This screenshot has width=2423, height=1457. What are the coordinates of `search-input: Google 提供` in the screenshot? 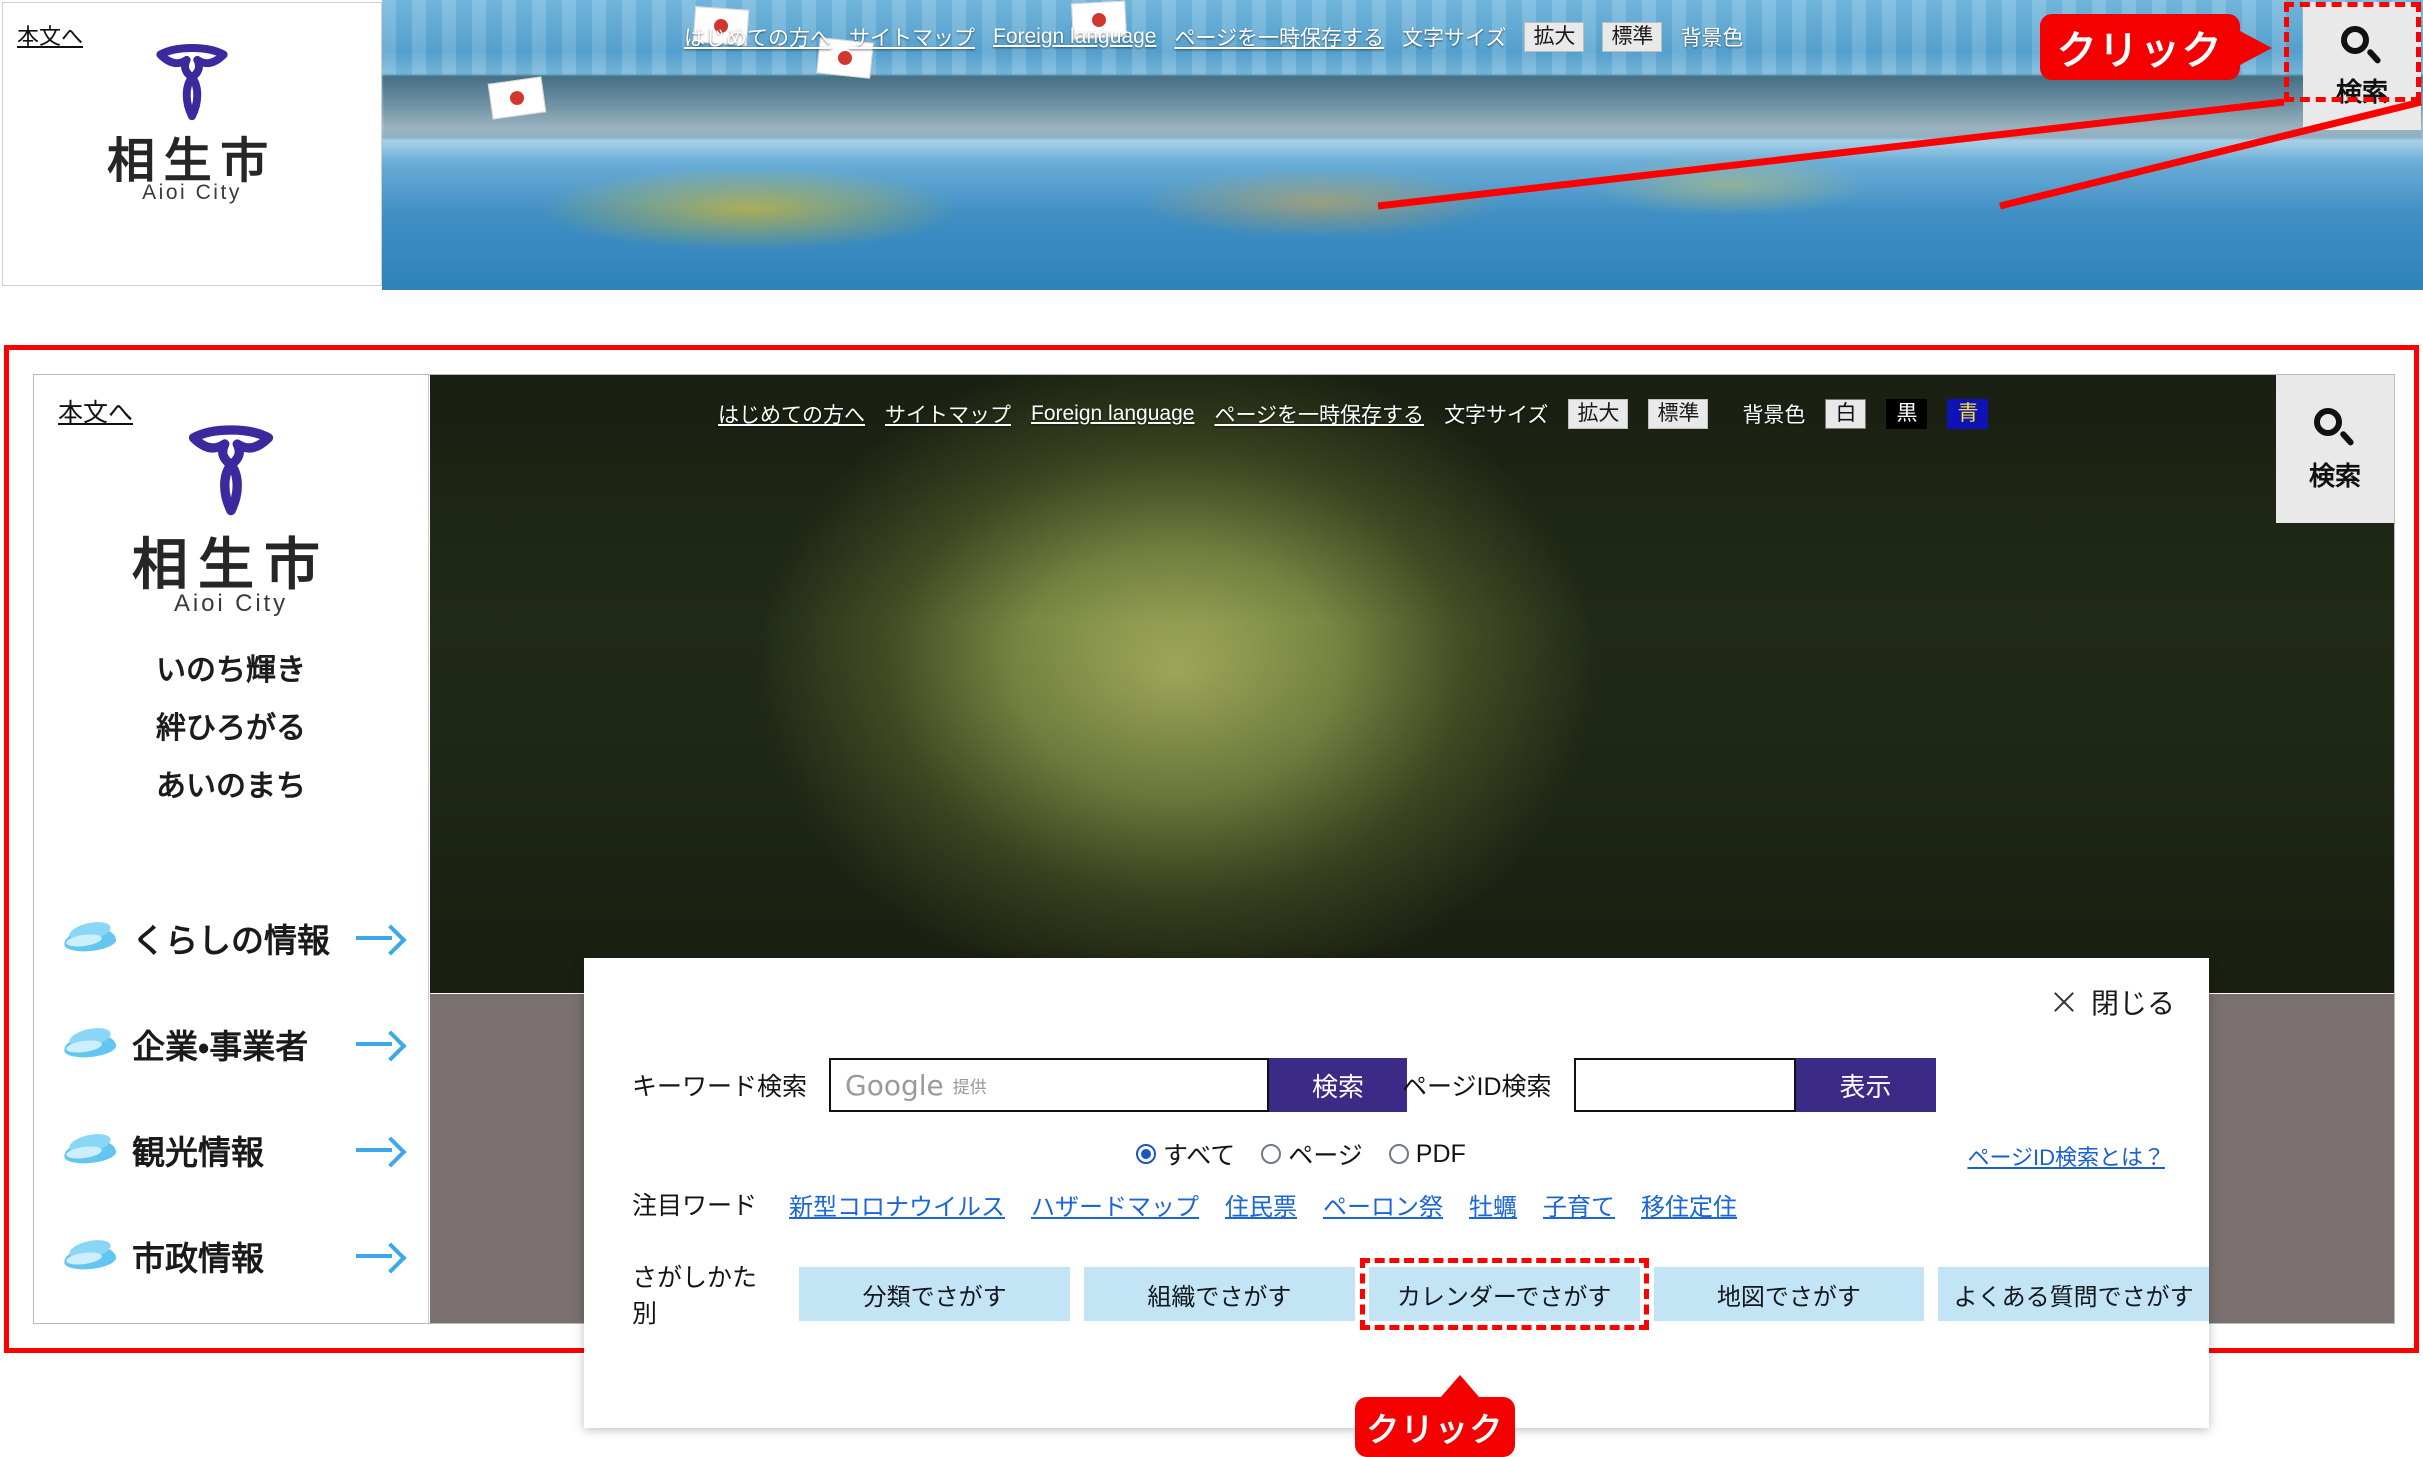 It's located at (1049, 1085).